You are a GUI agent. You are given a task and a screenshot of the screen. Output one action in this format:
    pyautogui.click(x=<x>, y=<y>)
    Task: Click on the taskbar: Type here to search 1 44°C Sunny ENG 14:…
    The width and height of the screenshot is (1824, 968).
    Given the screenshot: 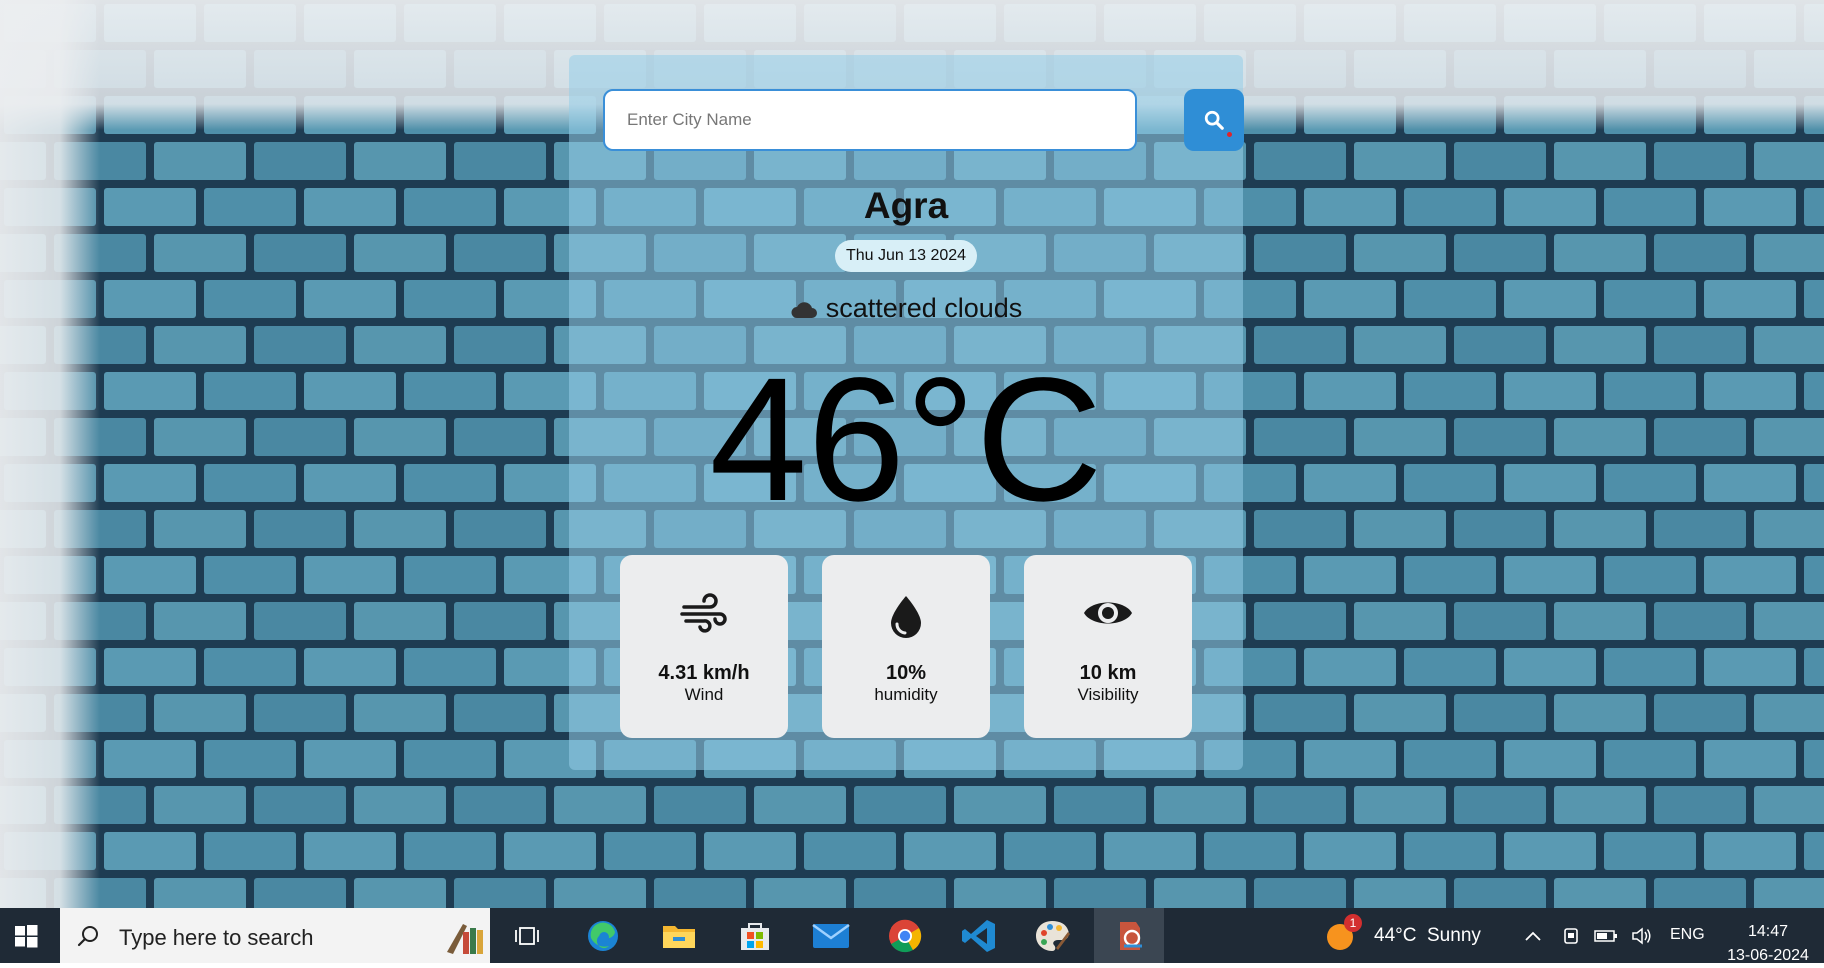 What is the action you would take?
    pyautogui.click(x=912, y=936)
    